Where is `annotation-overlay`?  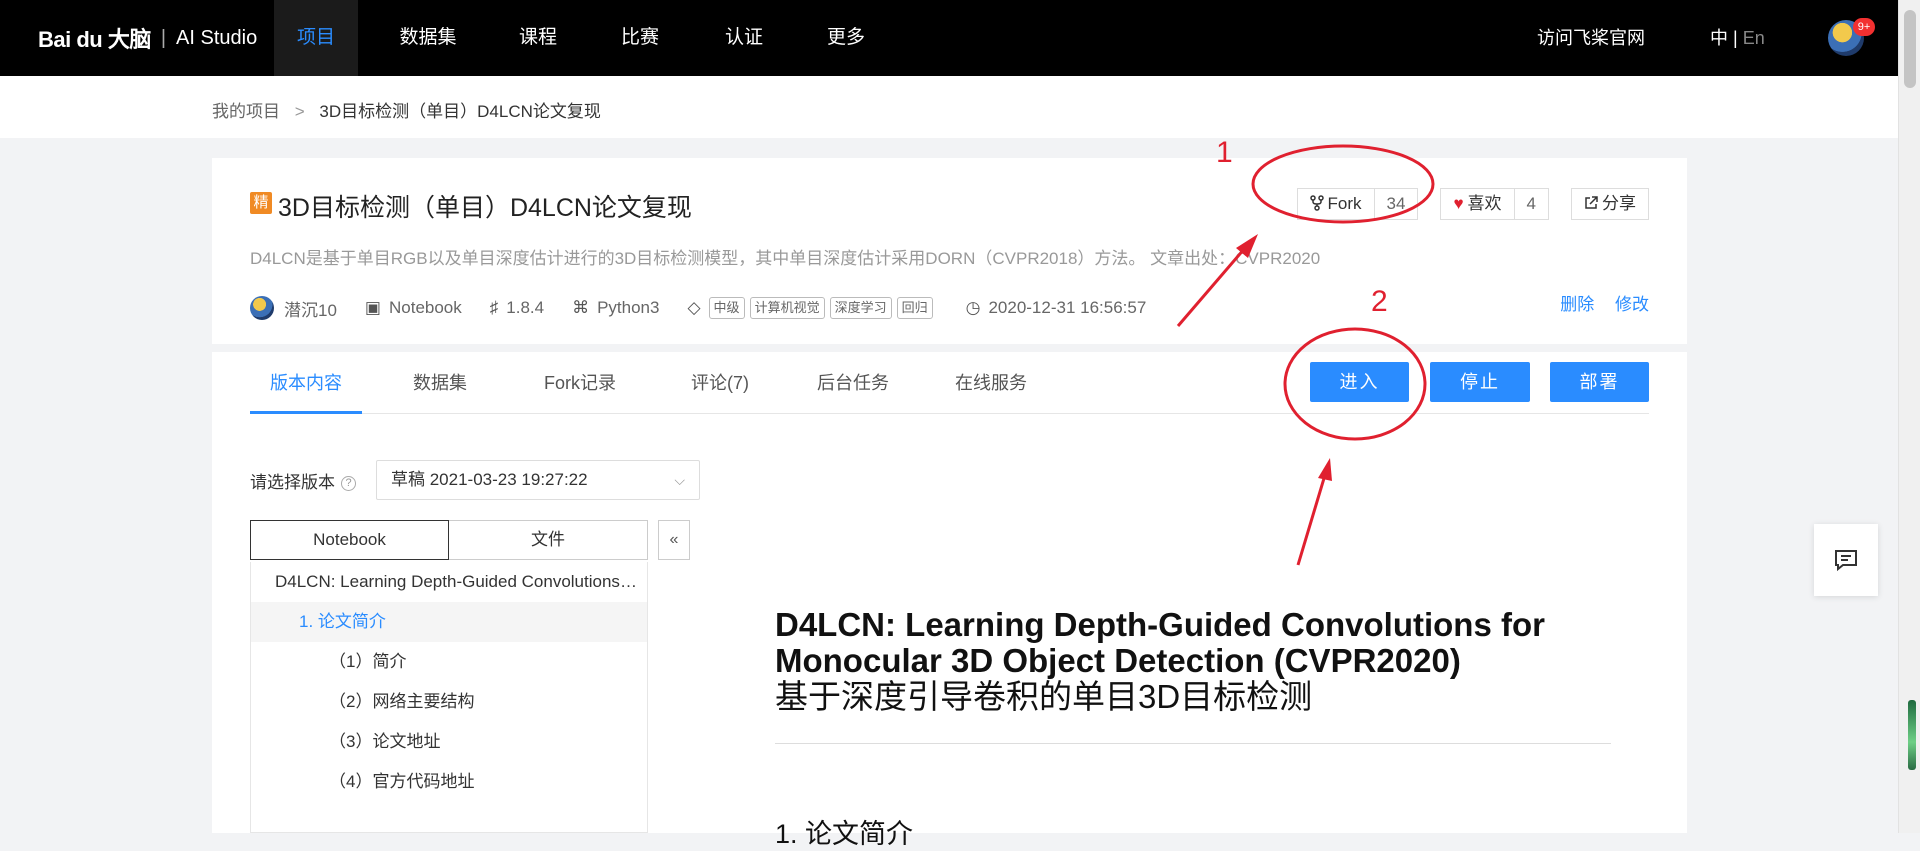
annotation-overlay is located at coordinates (1305, 355).